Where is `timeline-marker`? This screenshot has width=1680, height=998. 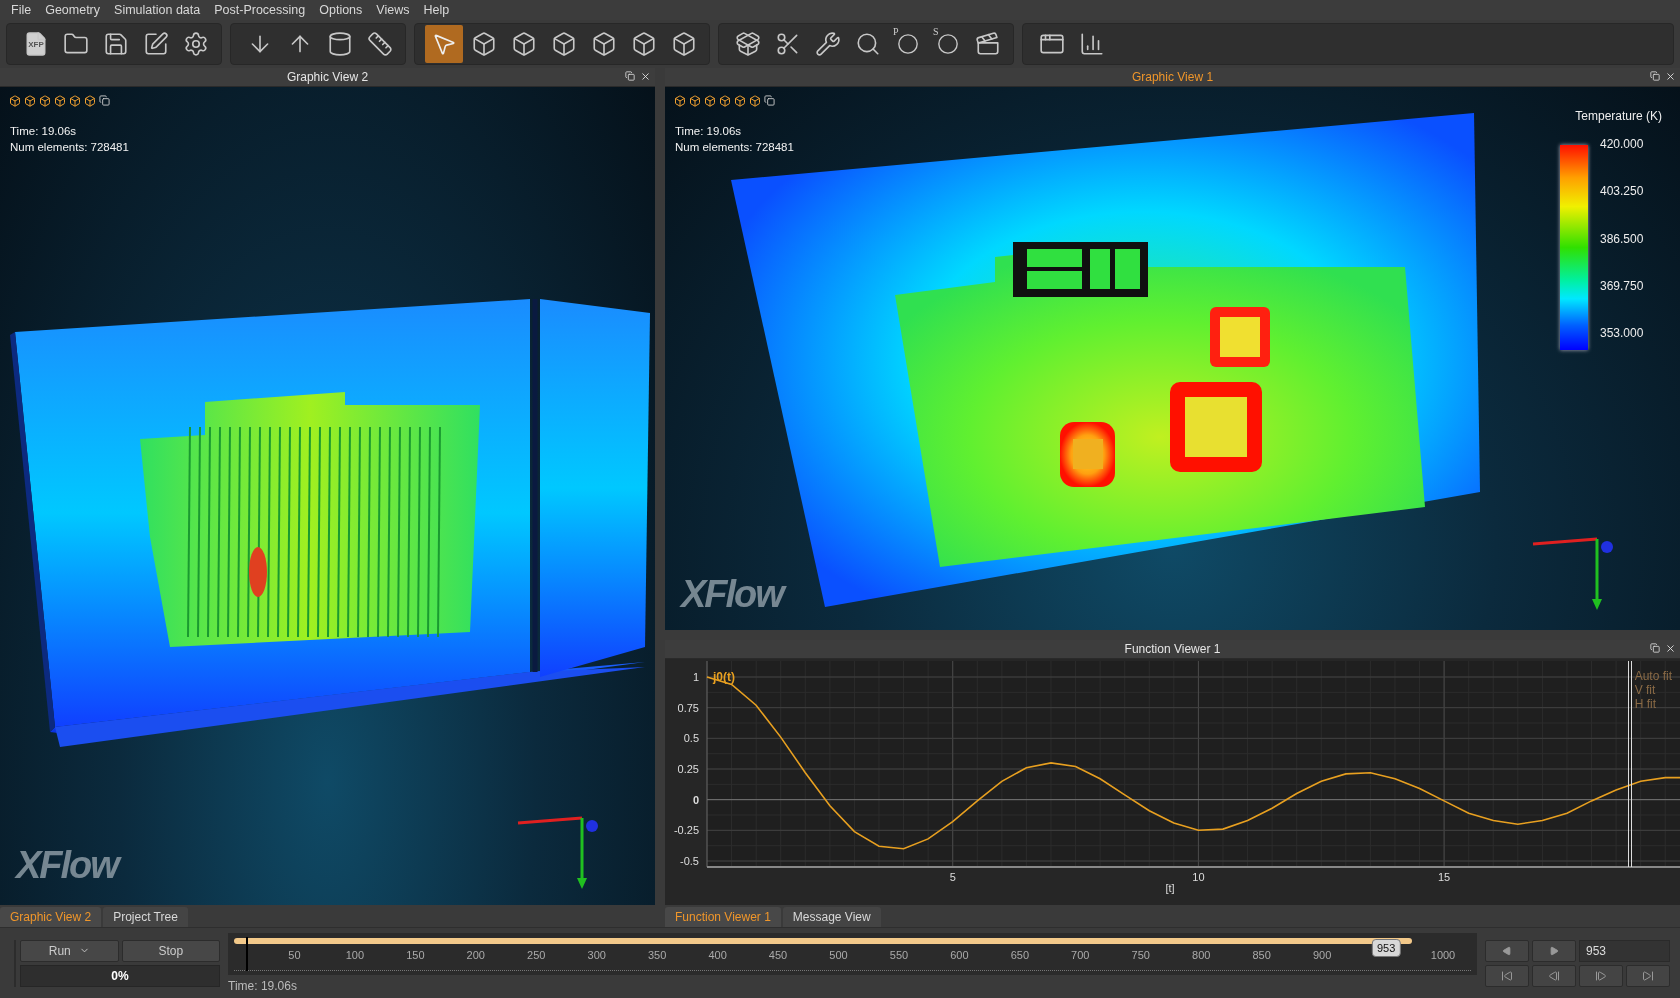 timeline-marker is located at coordinates (247, 954).